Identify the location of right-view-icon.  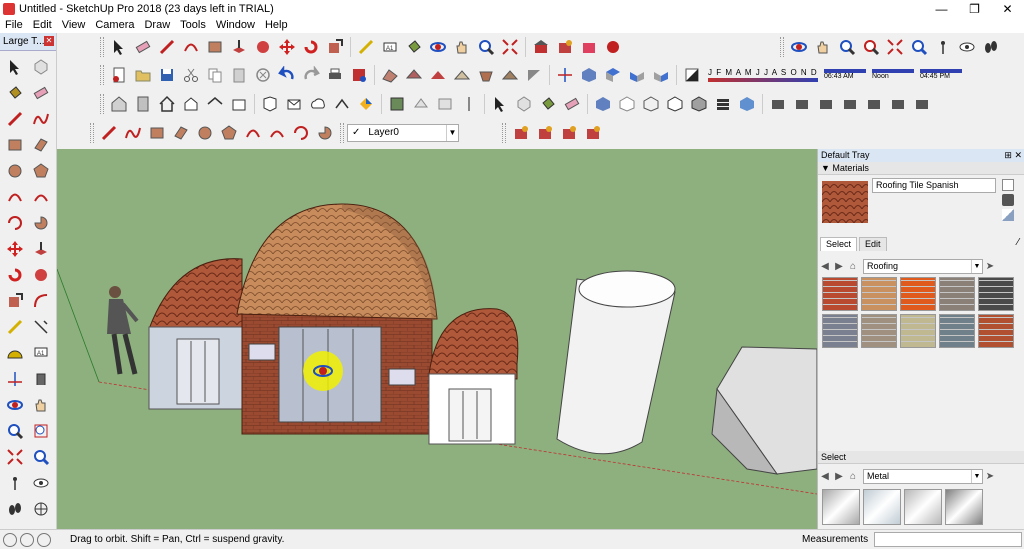
(661, 75).